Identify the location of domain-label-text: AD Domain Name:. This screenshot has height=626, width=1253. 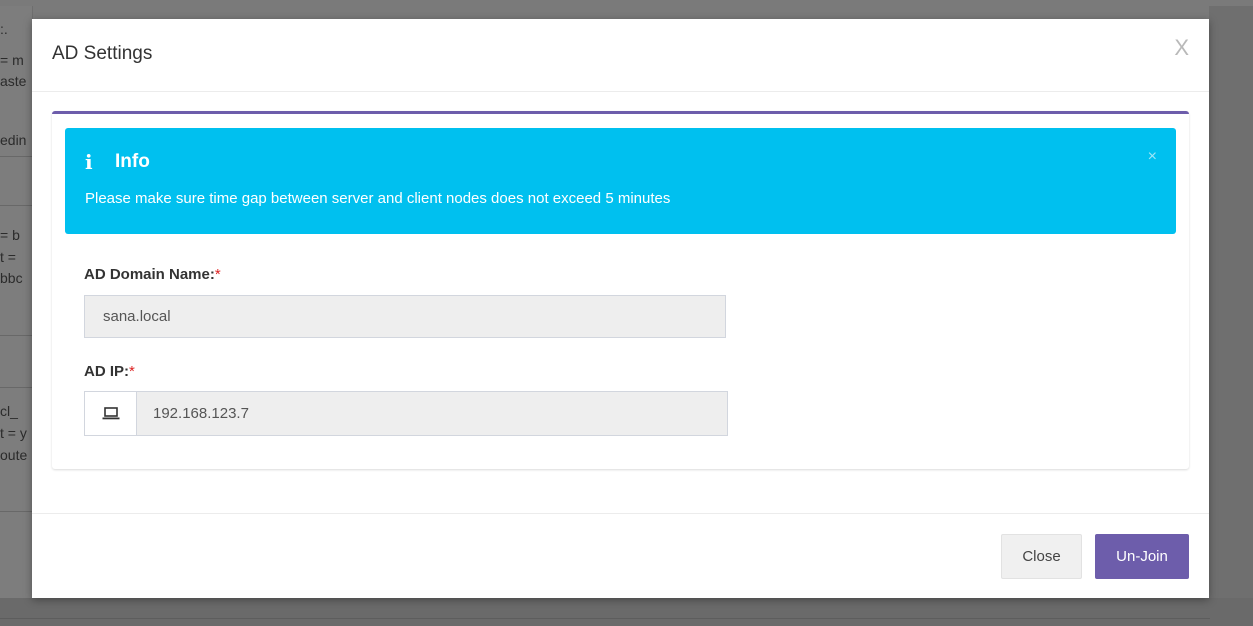
(149, 274).